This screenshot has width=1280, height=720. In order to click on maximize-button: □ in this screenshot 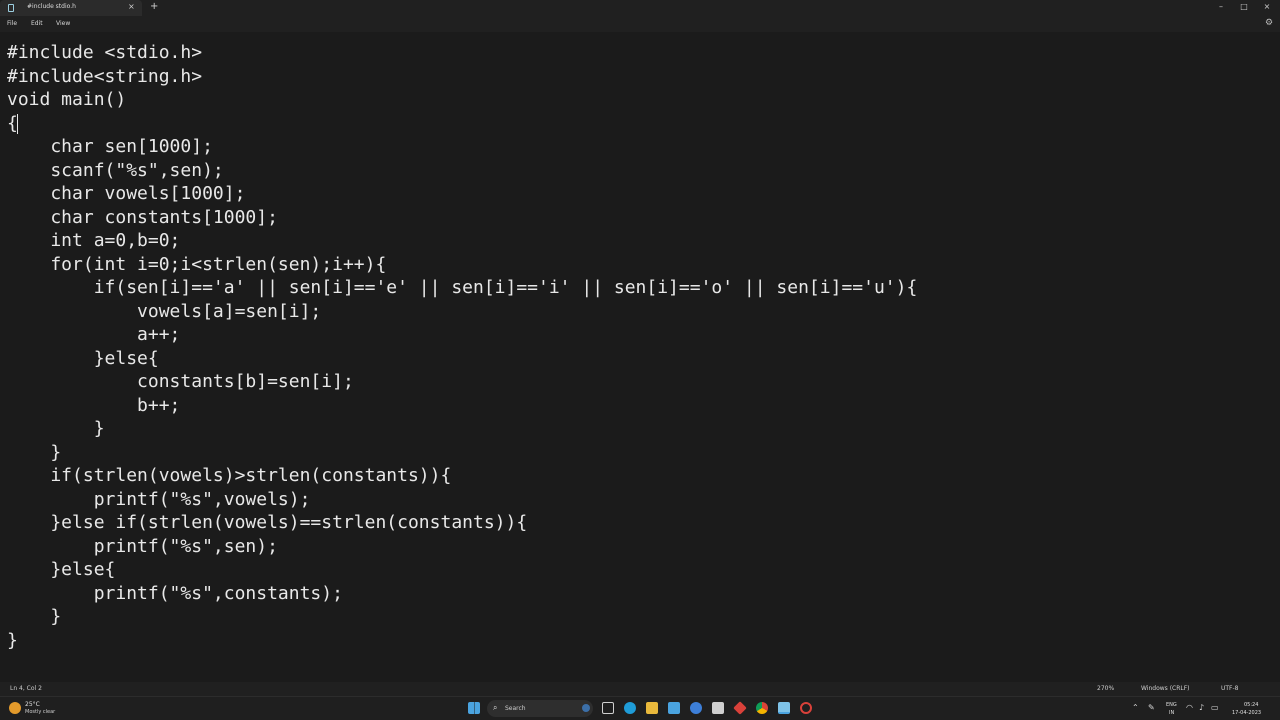, I will do `click(1244, 7)`.